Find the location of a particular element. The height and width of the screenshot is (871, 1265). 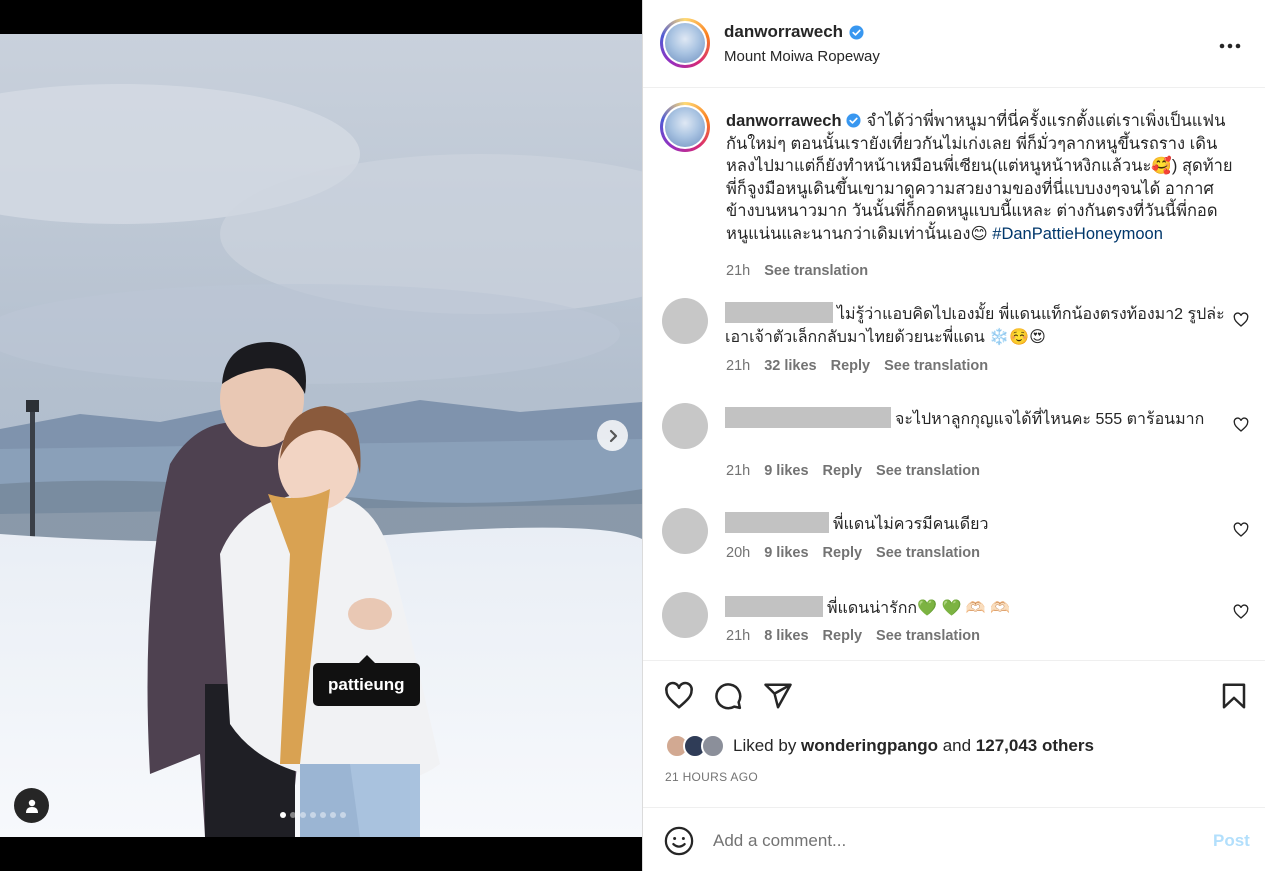

comment-icon is located at coordinates (728, 696).